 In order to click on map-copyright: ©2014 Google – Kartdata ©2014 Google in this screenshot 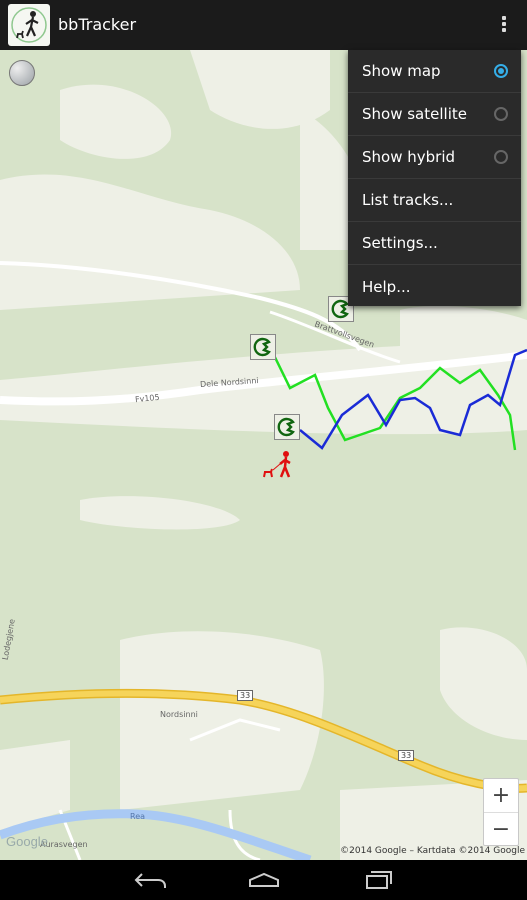, I will do `click(432, 851)`.